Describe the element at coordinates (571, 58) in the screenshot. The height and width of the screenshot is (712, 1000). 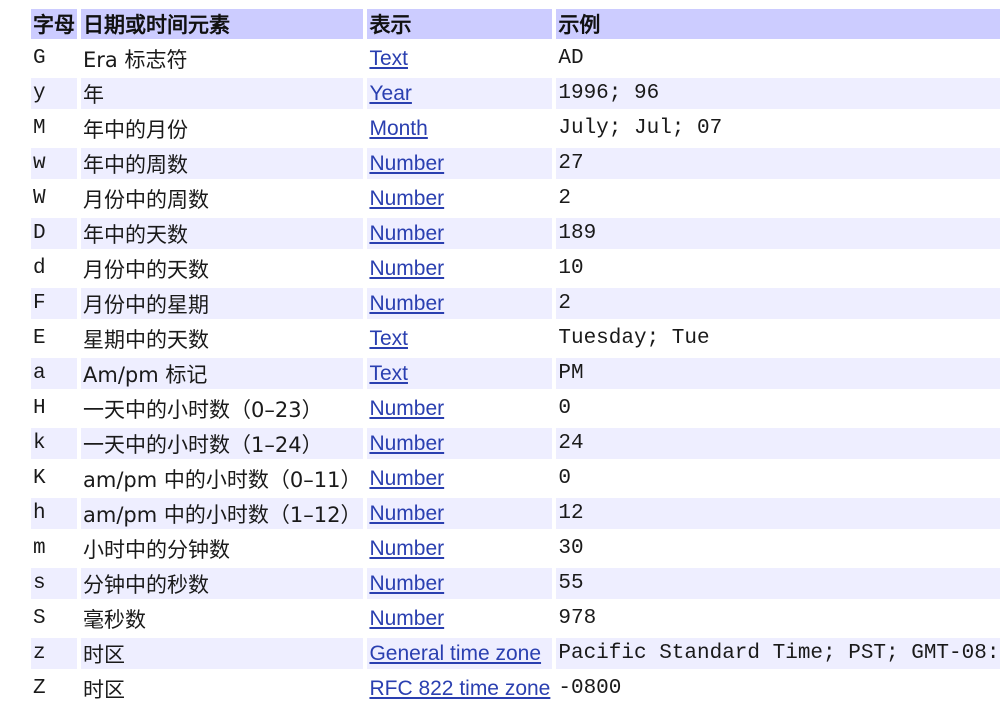
I see `example-value: AD` at that location.